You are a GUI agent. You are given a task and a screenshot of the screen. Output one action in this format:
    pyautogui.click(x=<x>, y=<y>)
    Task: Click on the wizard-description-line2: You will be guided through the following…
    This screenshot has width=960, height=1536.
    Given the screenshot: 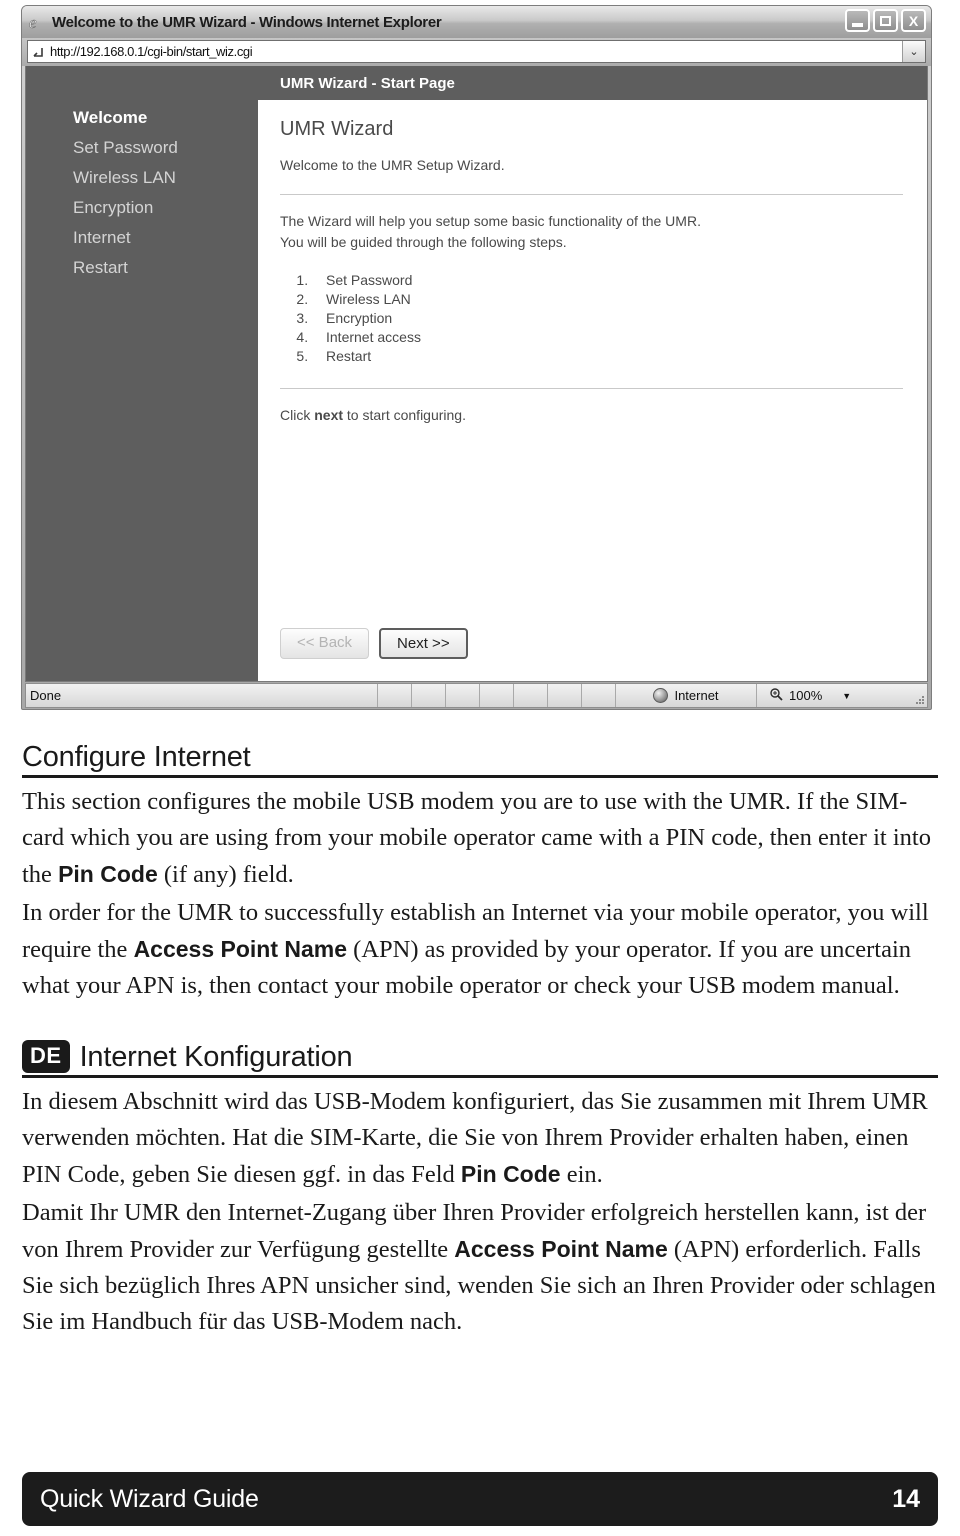 What is the action you would take?
    pyautogui.click(x=423, y=242)
    